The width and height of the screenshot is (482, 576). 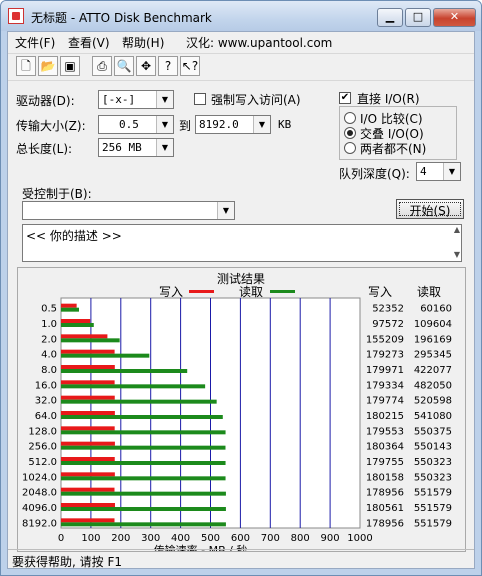 I want to click on context-help-button: ↖?, so click(x=190, y=66).